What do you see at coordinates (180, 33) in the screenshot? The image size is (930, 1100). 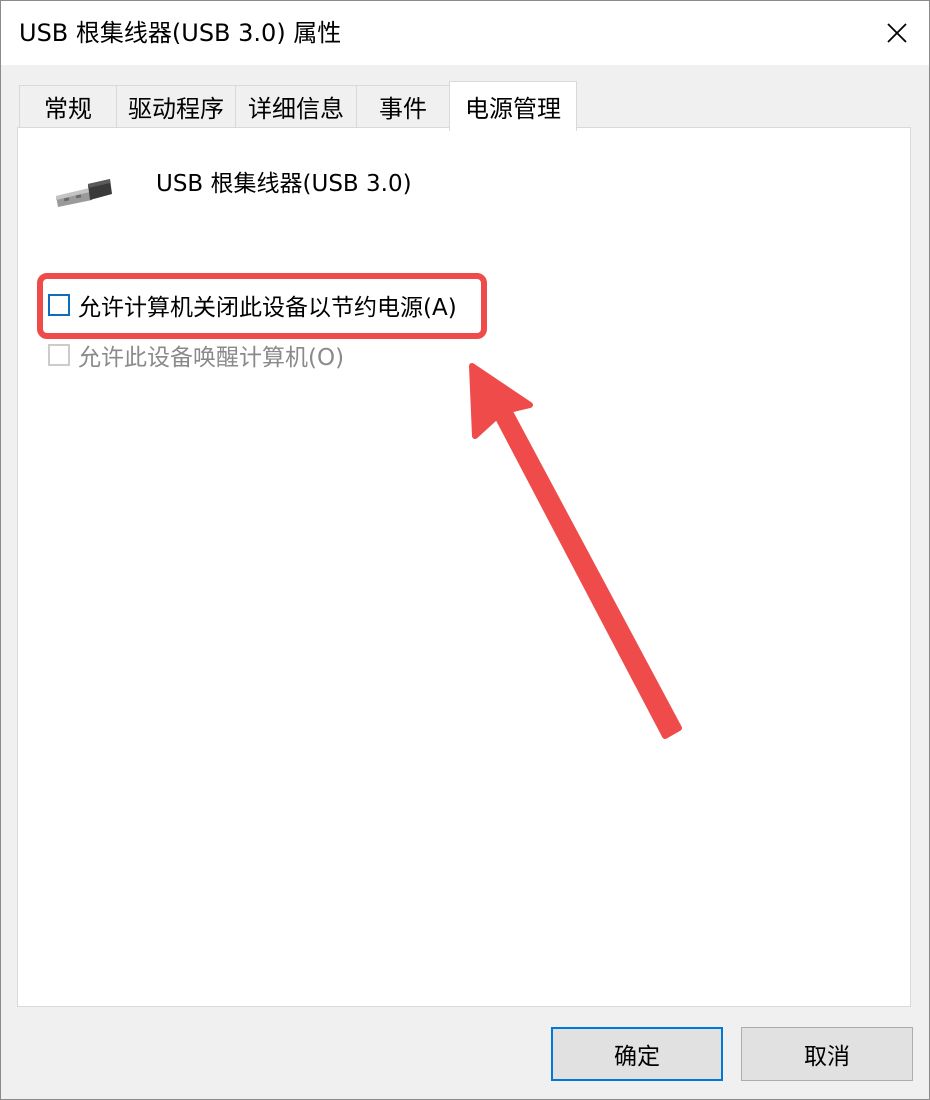 I see `window-title: USB 根集线器(USB 3.0) 属性` at bounding box center [180, 33].